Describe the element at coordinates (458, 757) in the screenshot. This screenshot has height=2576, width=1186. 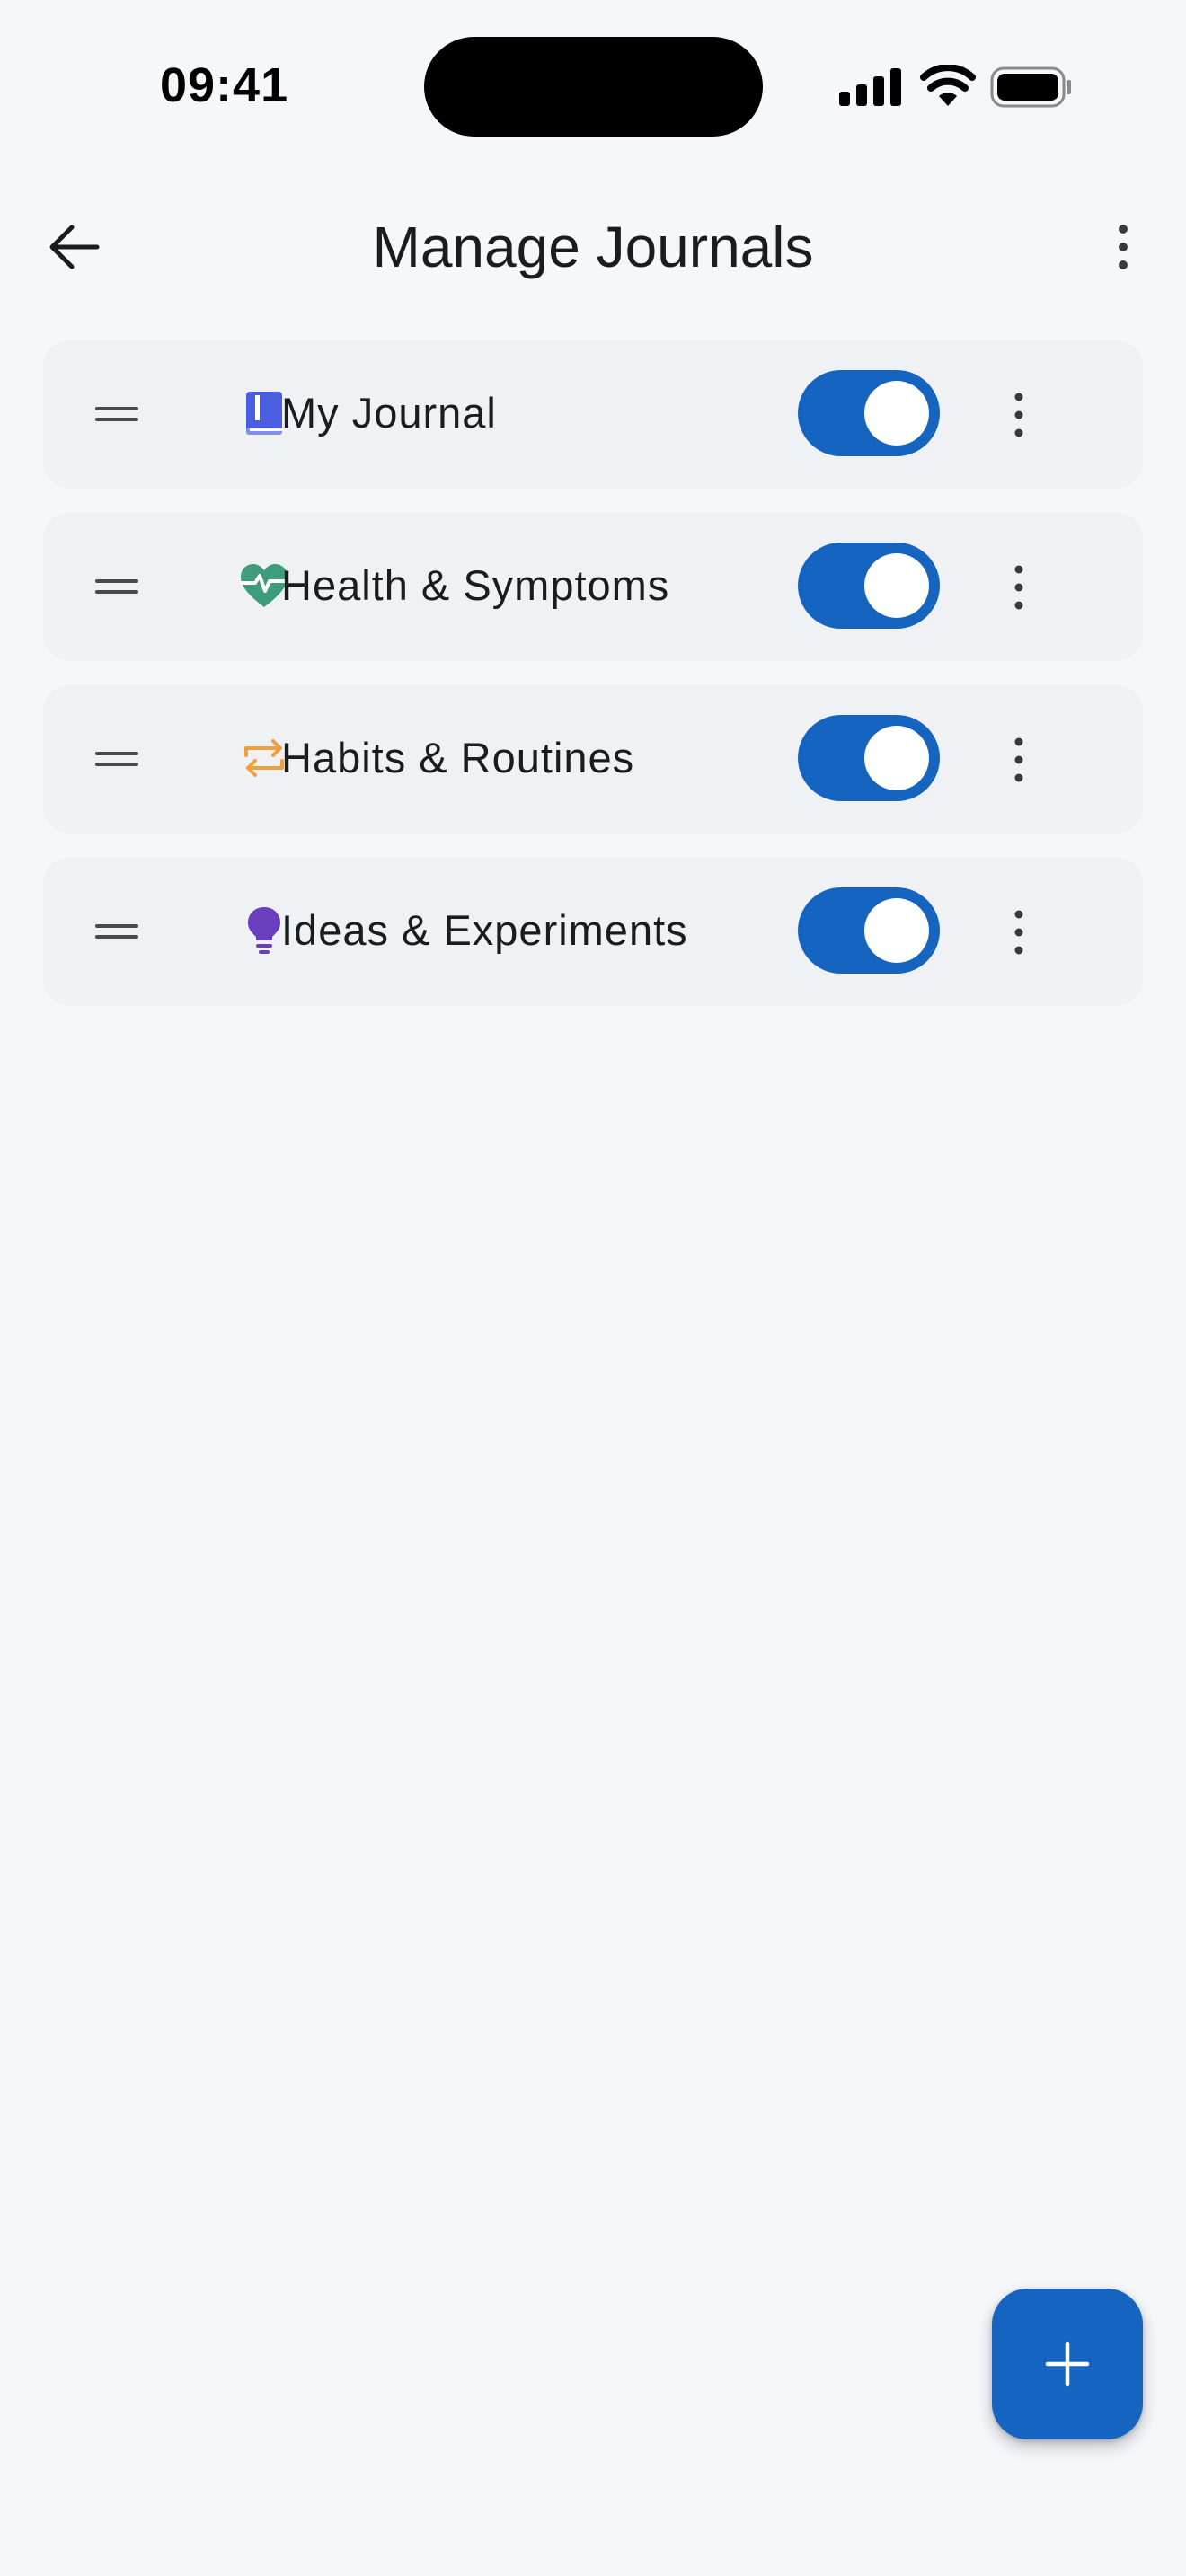
I see `journal-name: Habits & Routines` at that location.